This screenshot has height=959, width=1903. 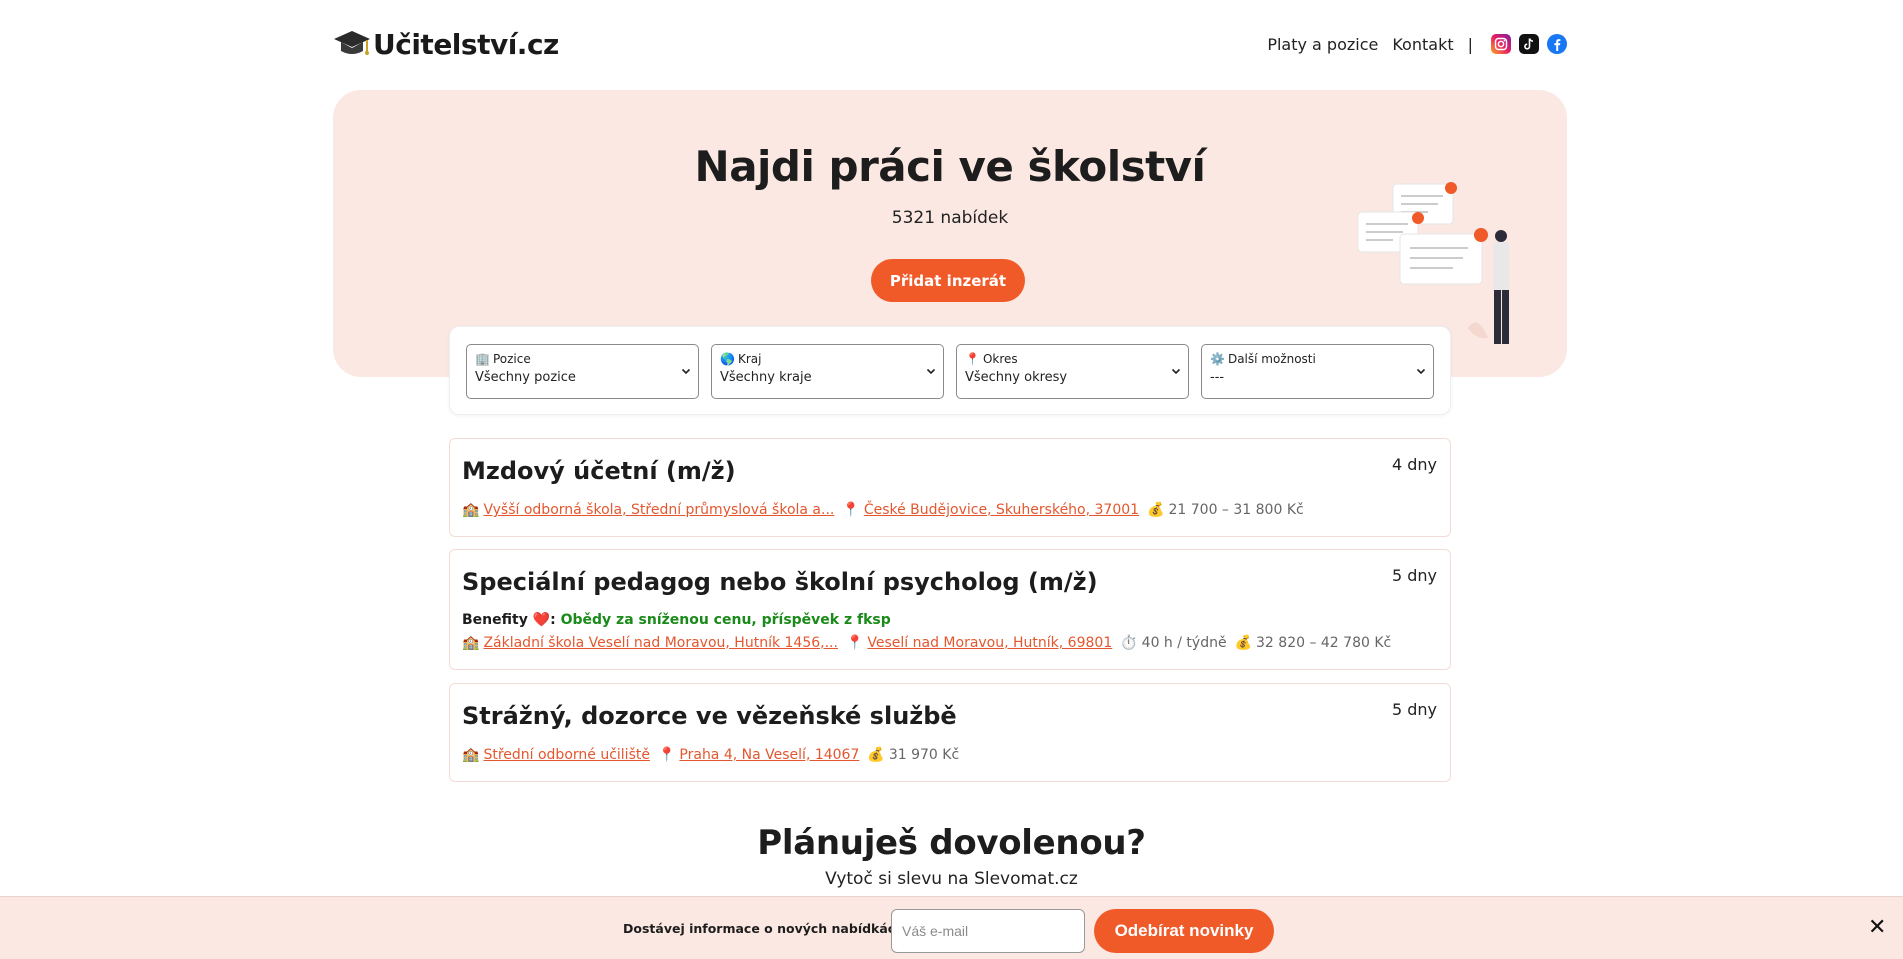 I want to click on job-location-link: České Budějovice, Skuherského, 37001, so click(x=1001, y=510).